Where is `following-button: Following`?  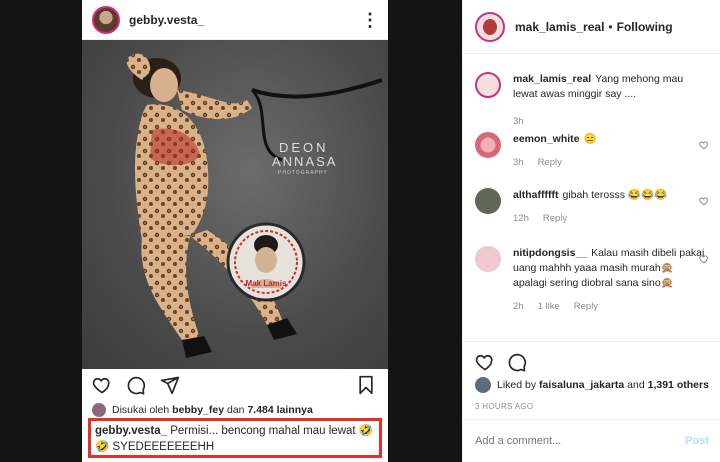 following-button: Following is located at coordinates (645, 27).